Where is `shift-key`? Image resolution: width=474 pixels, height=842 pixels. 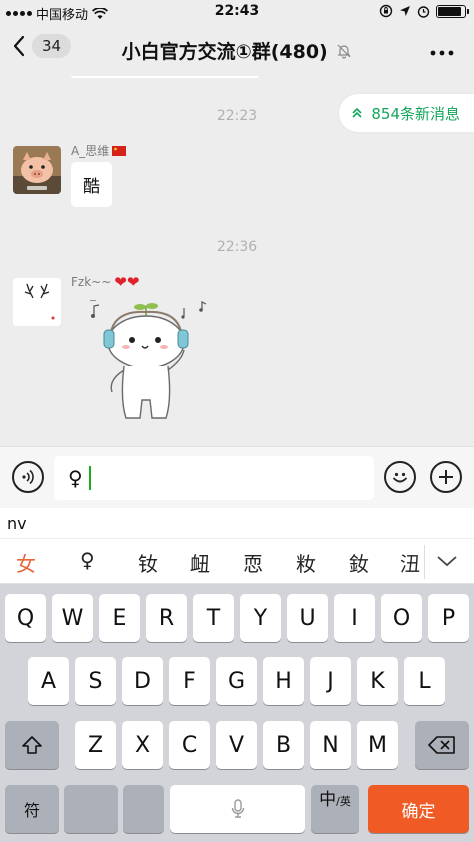
shift-key is located at coordinates (32, 745).